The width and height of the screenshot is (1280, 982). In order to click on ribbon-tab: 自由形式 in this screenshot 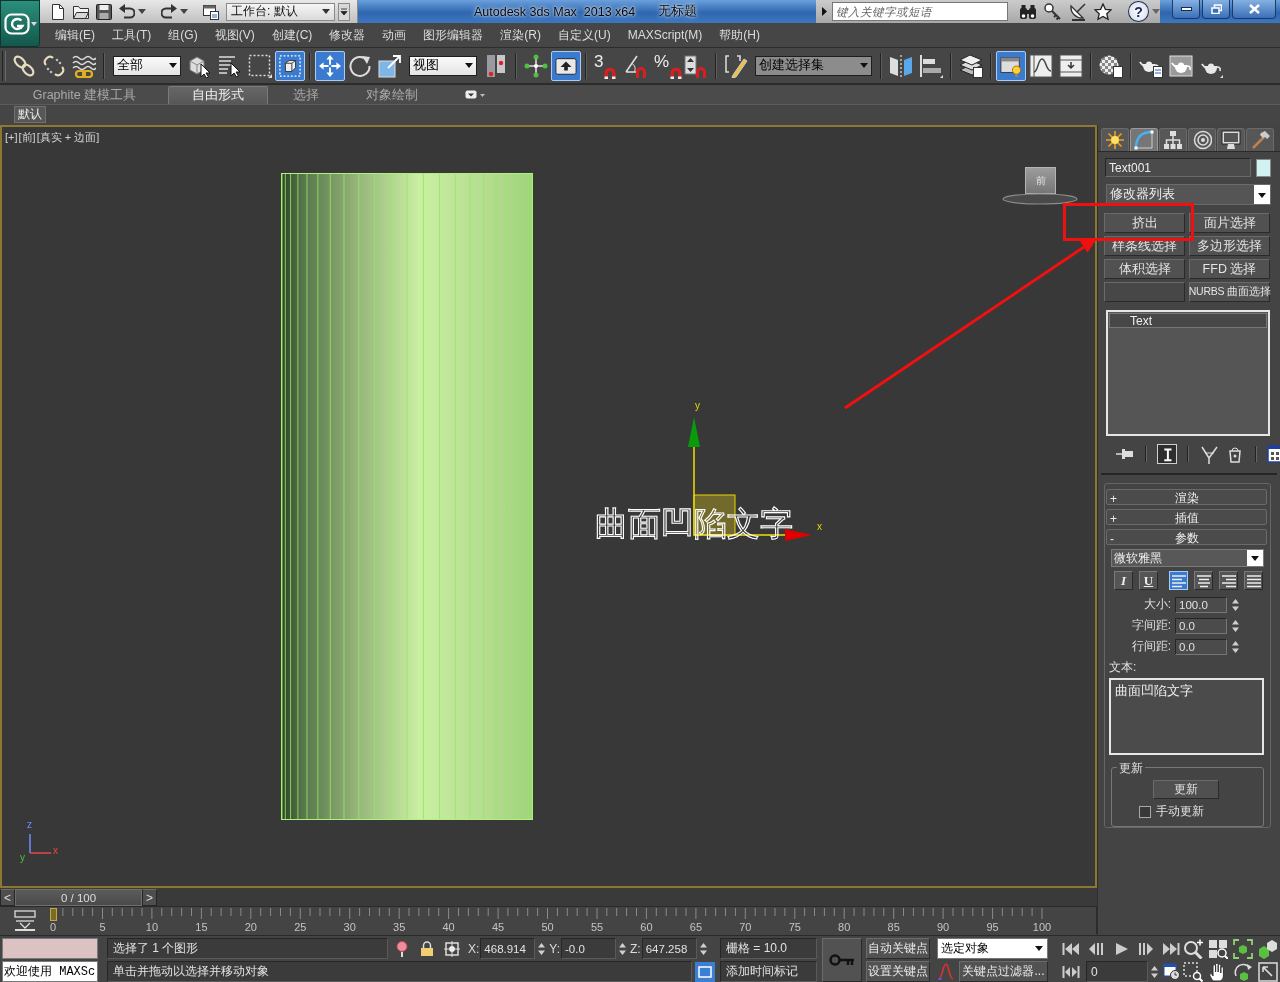, I will do `click(218, 95)`.